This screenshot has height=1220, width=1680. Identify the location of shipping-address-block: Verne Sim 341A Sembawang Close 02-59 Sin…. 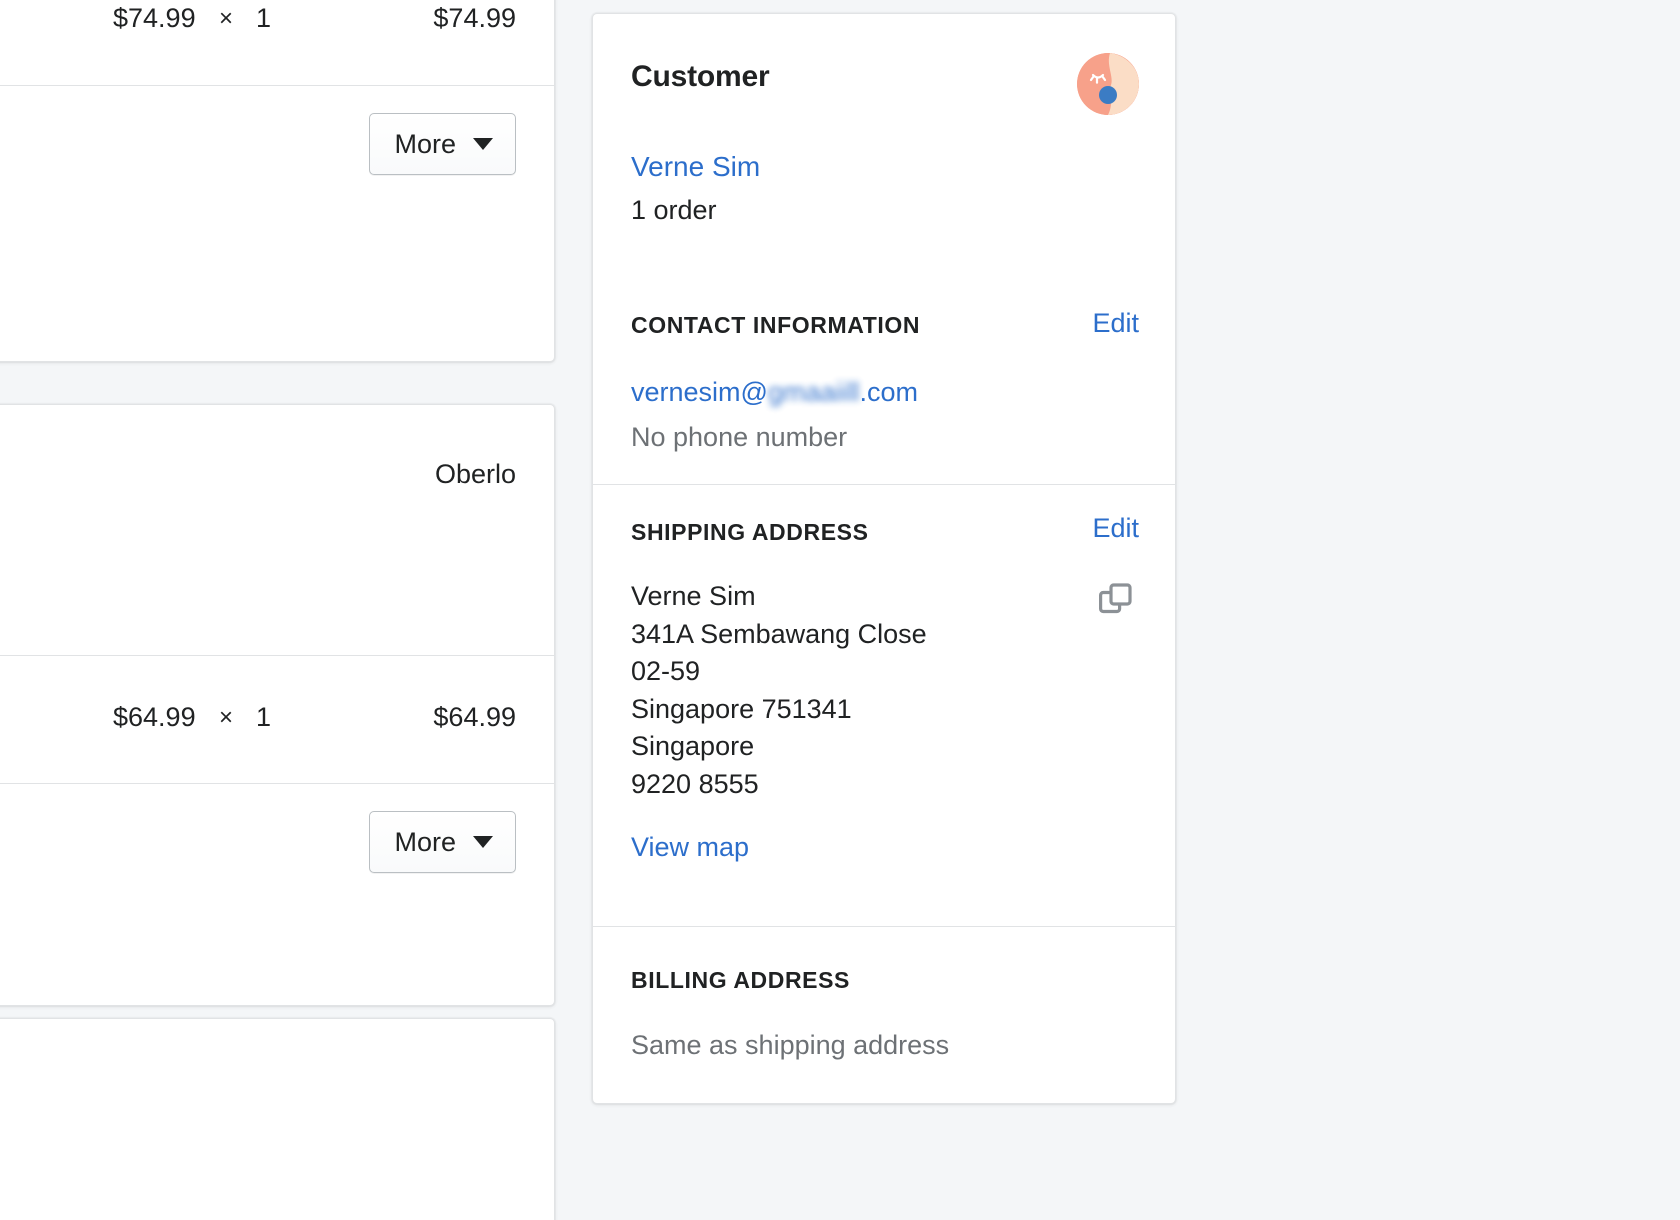
(779, 690).